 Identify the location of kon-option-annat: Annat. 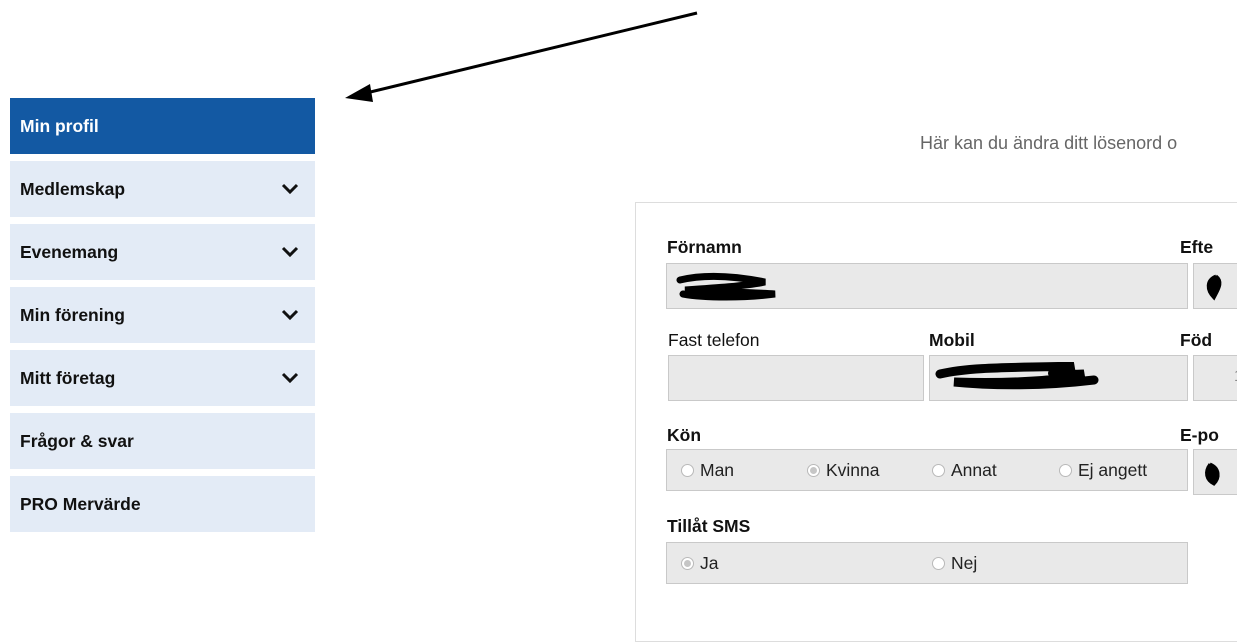
(964, 470).